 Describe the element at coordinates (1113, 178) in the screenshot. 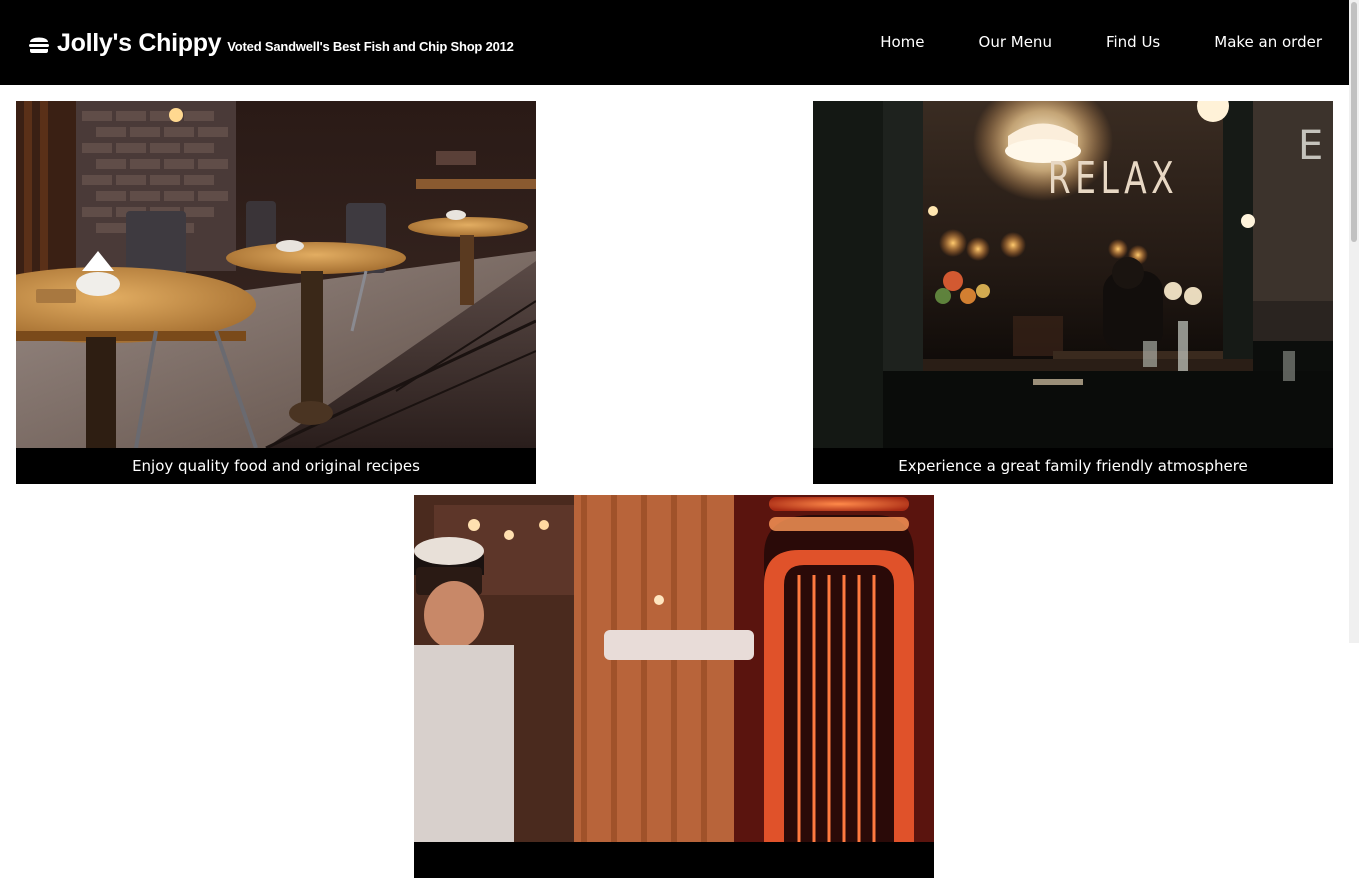

I see `window-sign-text: RELAX` at that location.